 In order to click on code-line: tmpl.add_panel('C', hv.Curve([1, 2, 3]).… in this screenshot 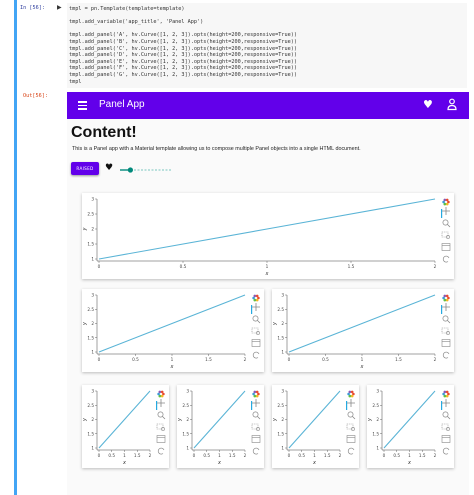, I will do `click(183, 48)`.